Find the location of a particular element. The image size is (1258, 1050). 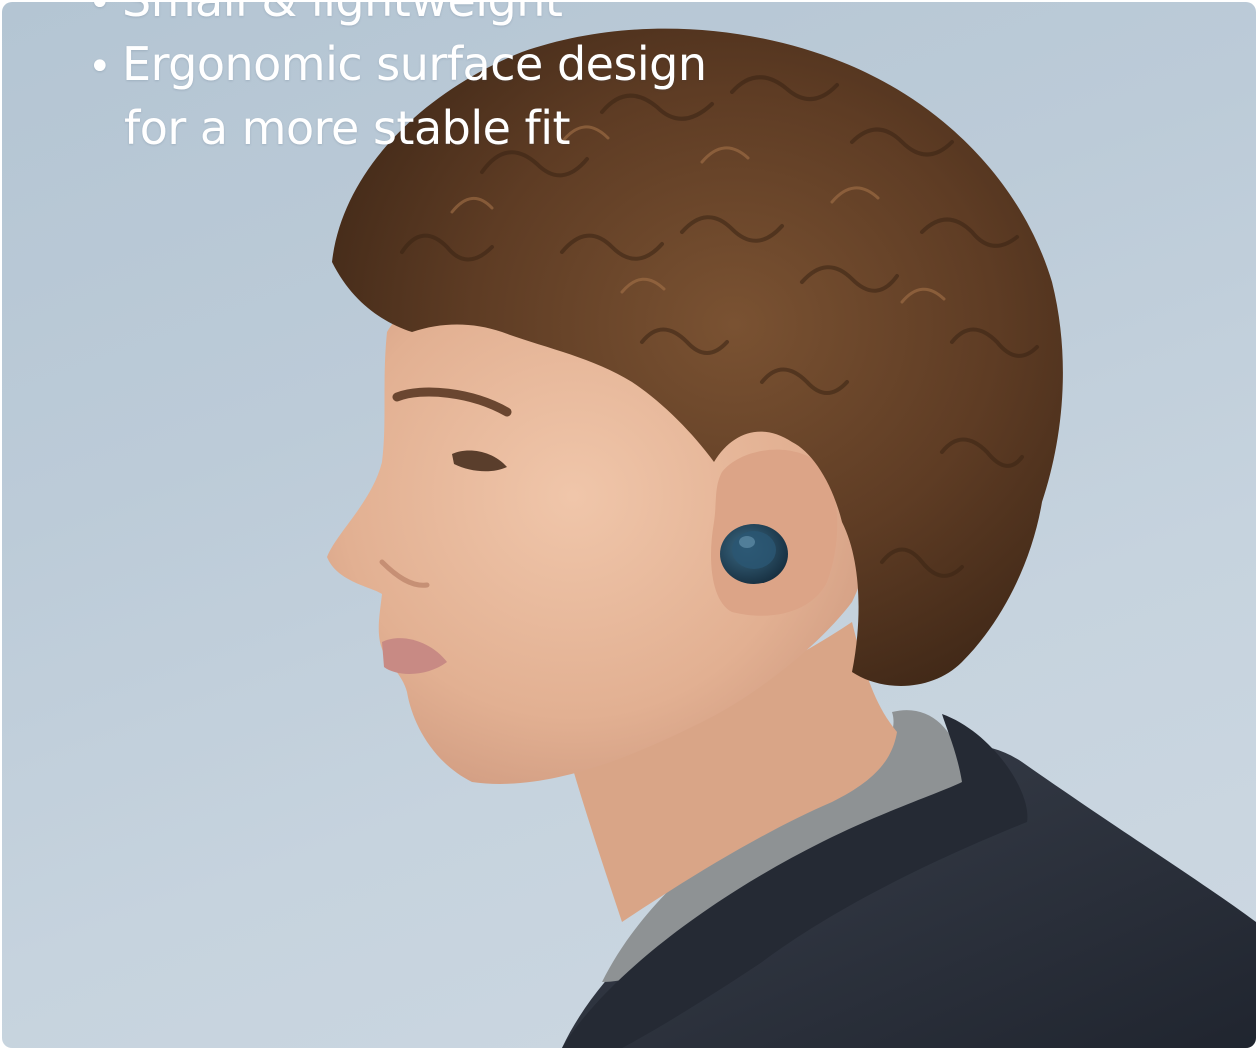

feature-bullet-2: • Ergonomic surface design is located at coordinates (397, 66).